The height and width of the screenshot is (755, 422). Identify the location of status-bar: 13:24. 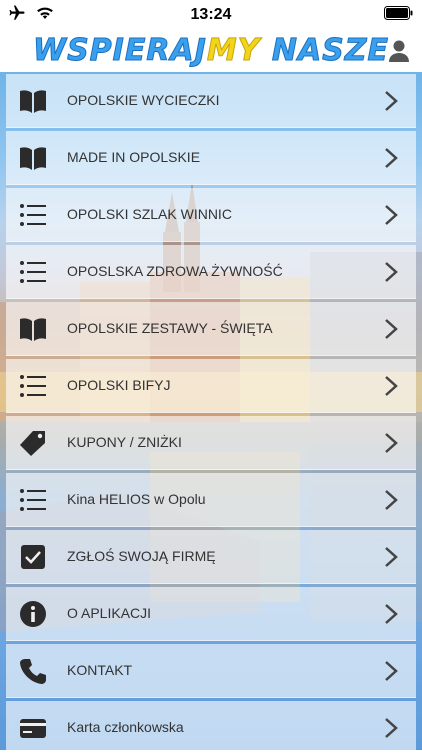
(211, 15).